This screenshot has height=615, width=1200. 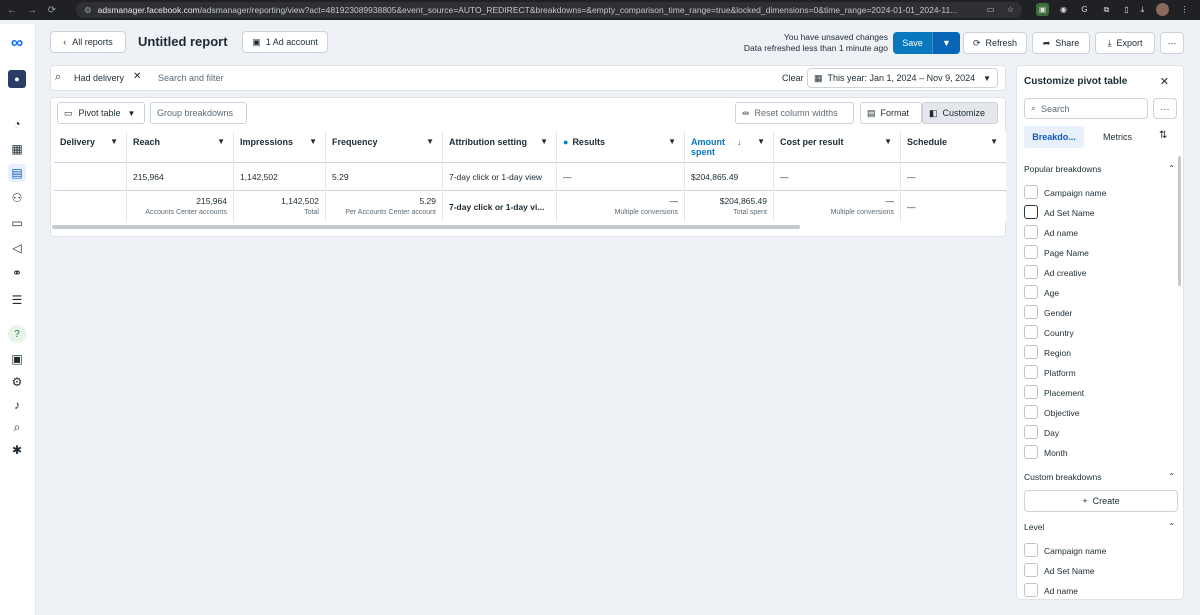 I want to click on save-dropdown-button: ▼, so click(x=946, y=43).